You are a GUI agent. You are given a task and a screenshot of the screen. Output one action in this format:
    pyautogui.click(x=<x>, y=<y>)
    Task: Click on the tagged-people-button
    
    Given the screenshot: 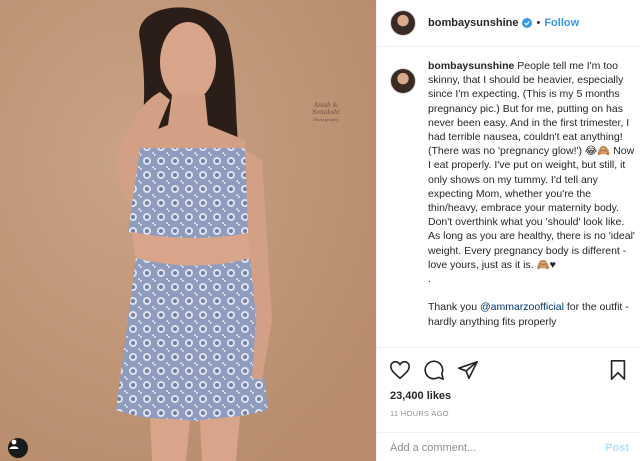 What is the action you would take?
    pyautogui.click(x=18, y=448)
    